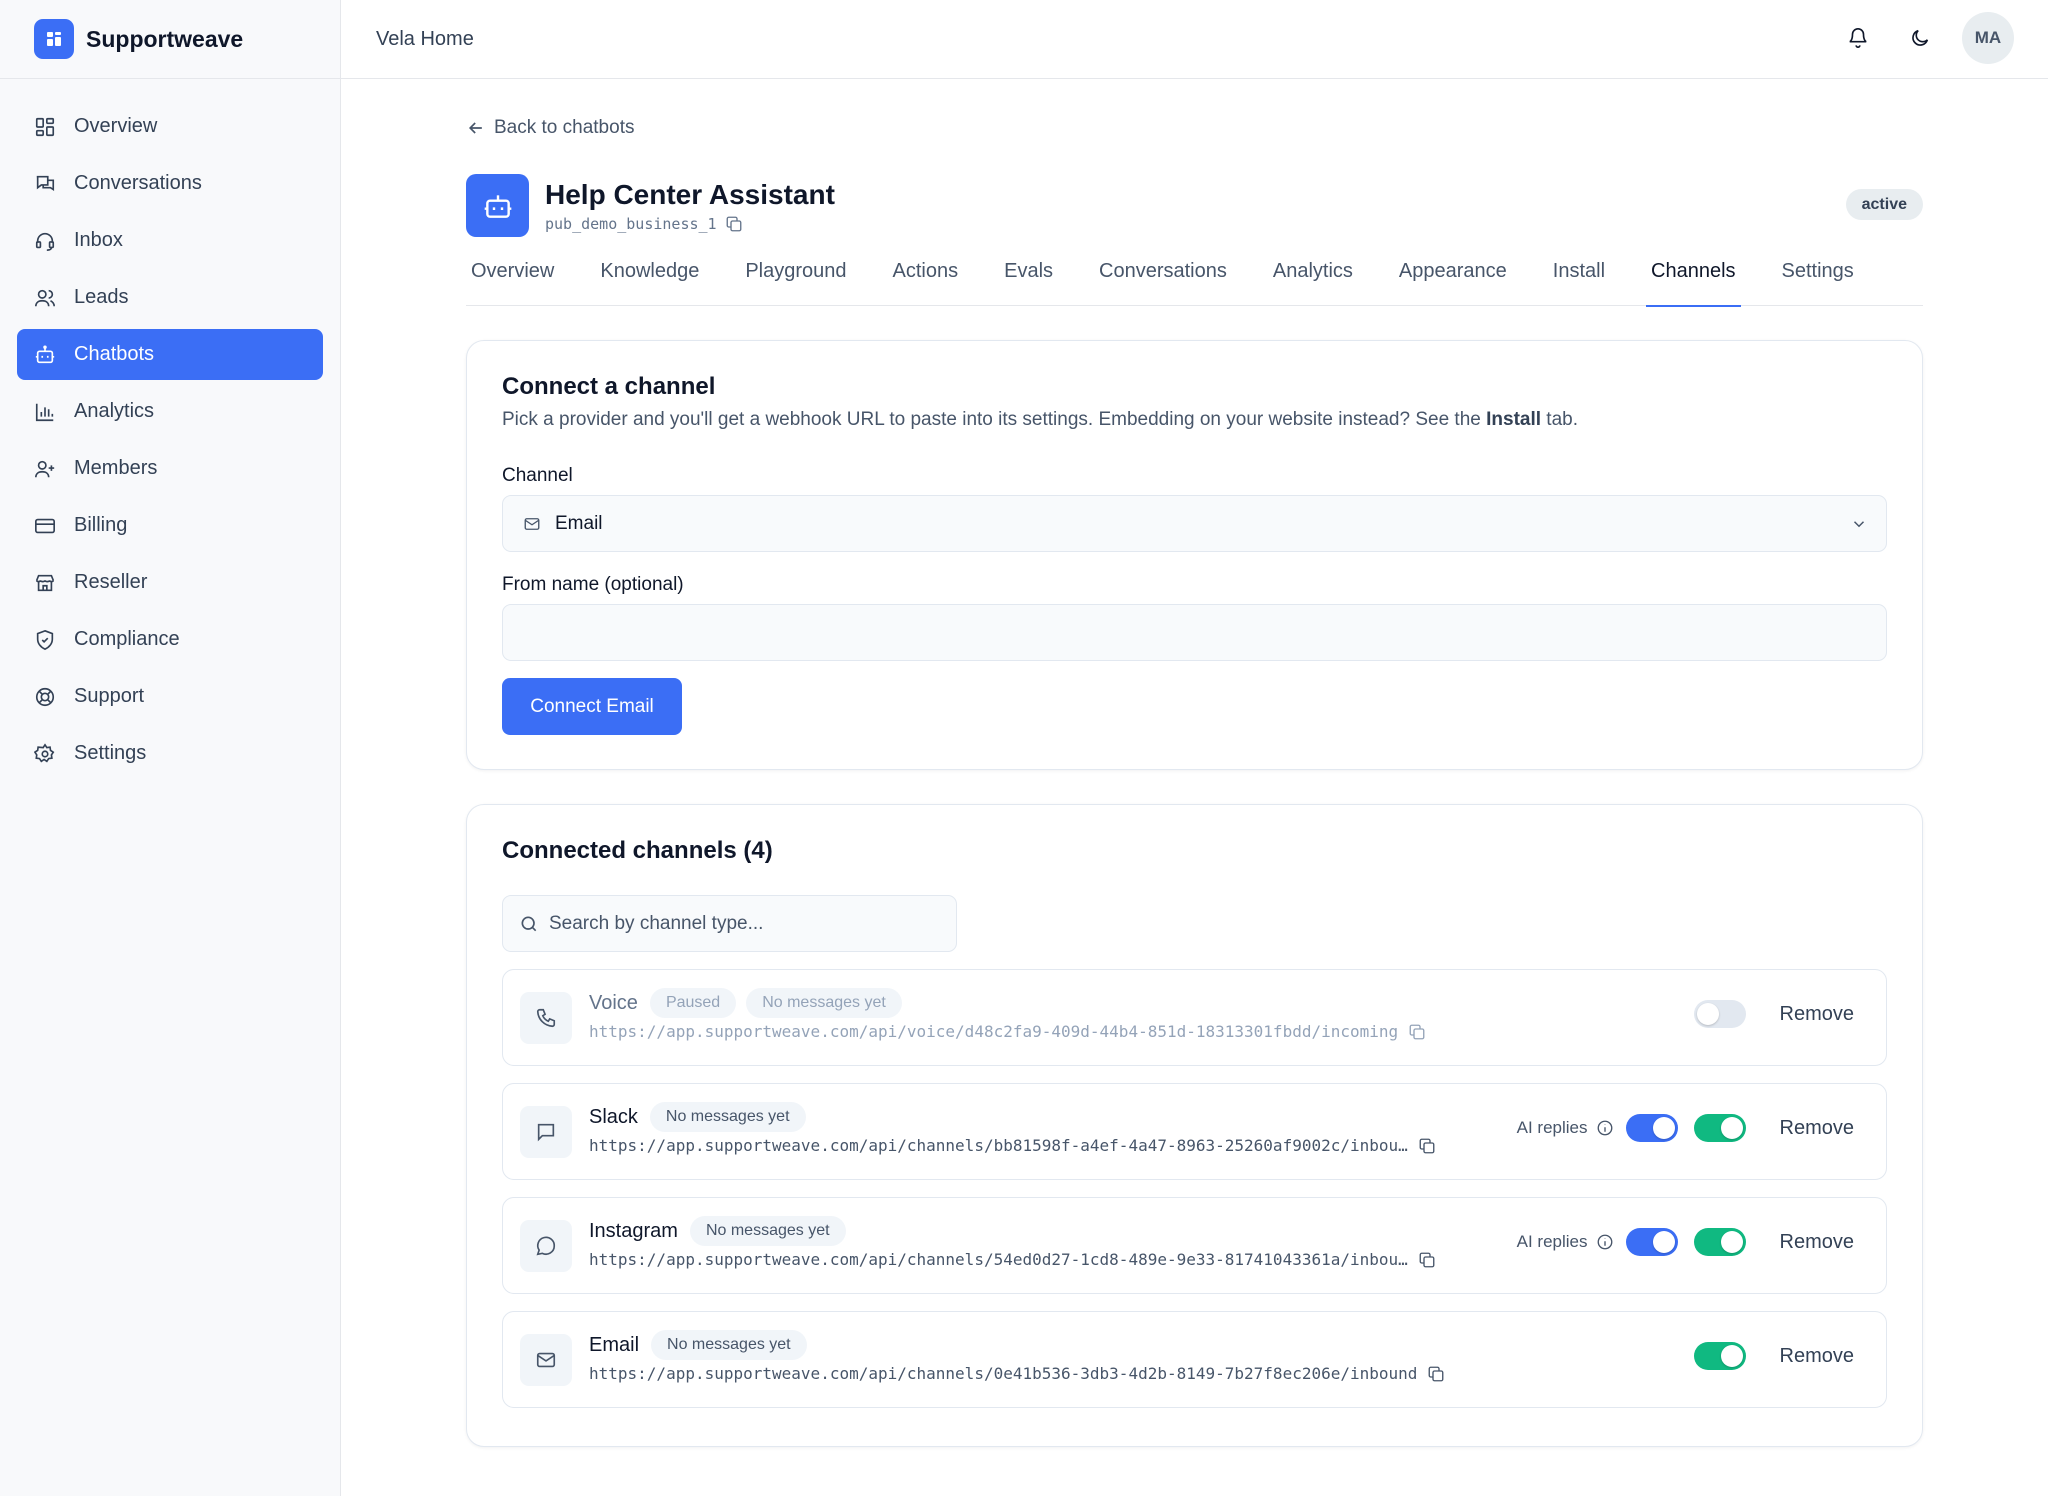 The width and height of the screenshot is (2048, 1496). I want to click on grid-icon, so click(45, 126).